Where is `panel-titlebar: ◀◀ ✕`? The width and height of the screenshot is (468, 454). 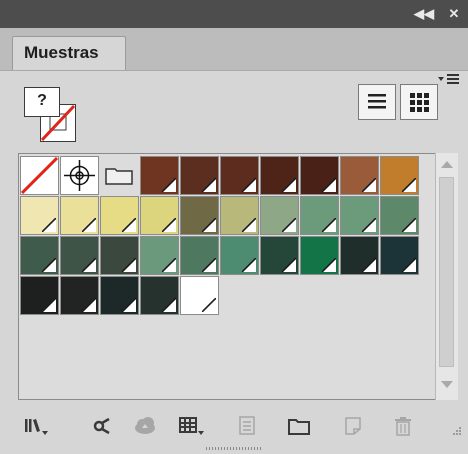 panel-titlebar: ◀◀ ✕ is located at coordinates (234, 14).